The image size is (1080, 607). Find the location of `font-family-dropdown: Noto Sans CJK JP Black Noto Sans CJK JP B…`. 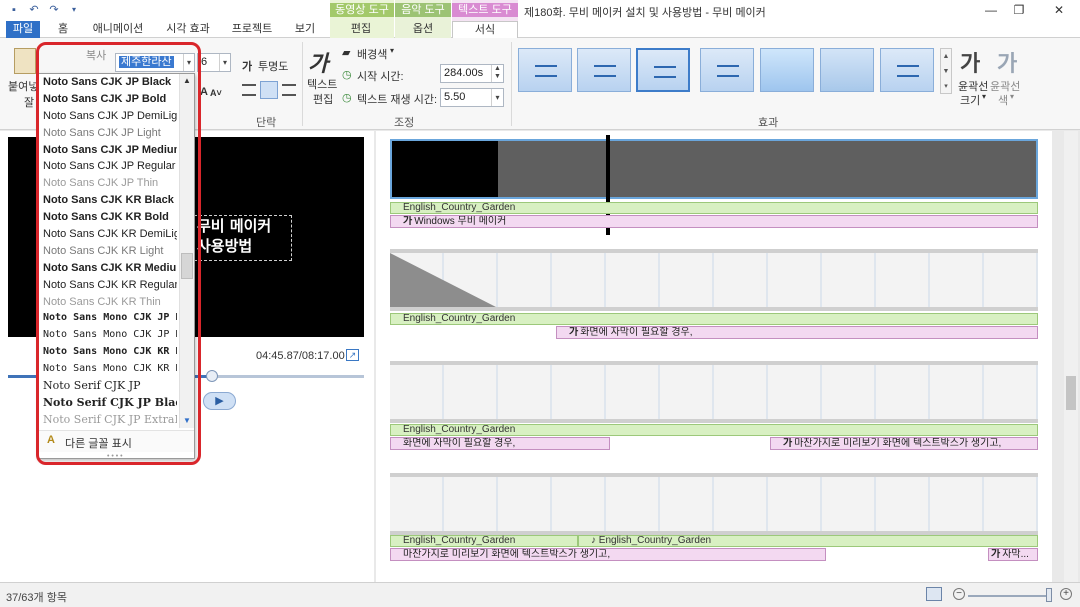

font-family-dropdown: Noto Sans CJK JP Black Noto Sans CJK JP B… is located at coordinates (116, 266).